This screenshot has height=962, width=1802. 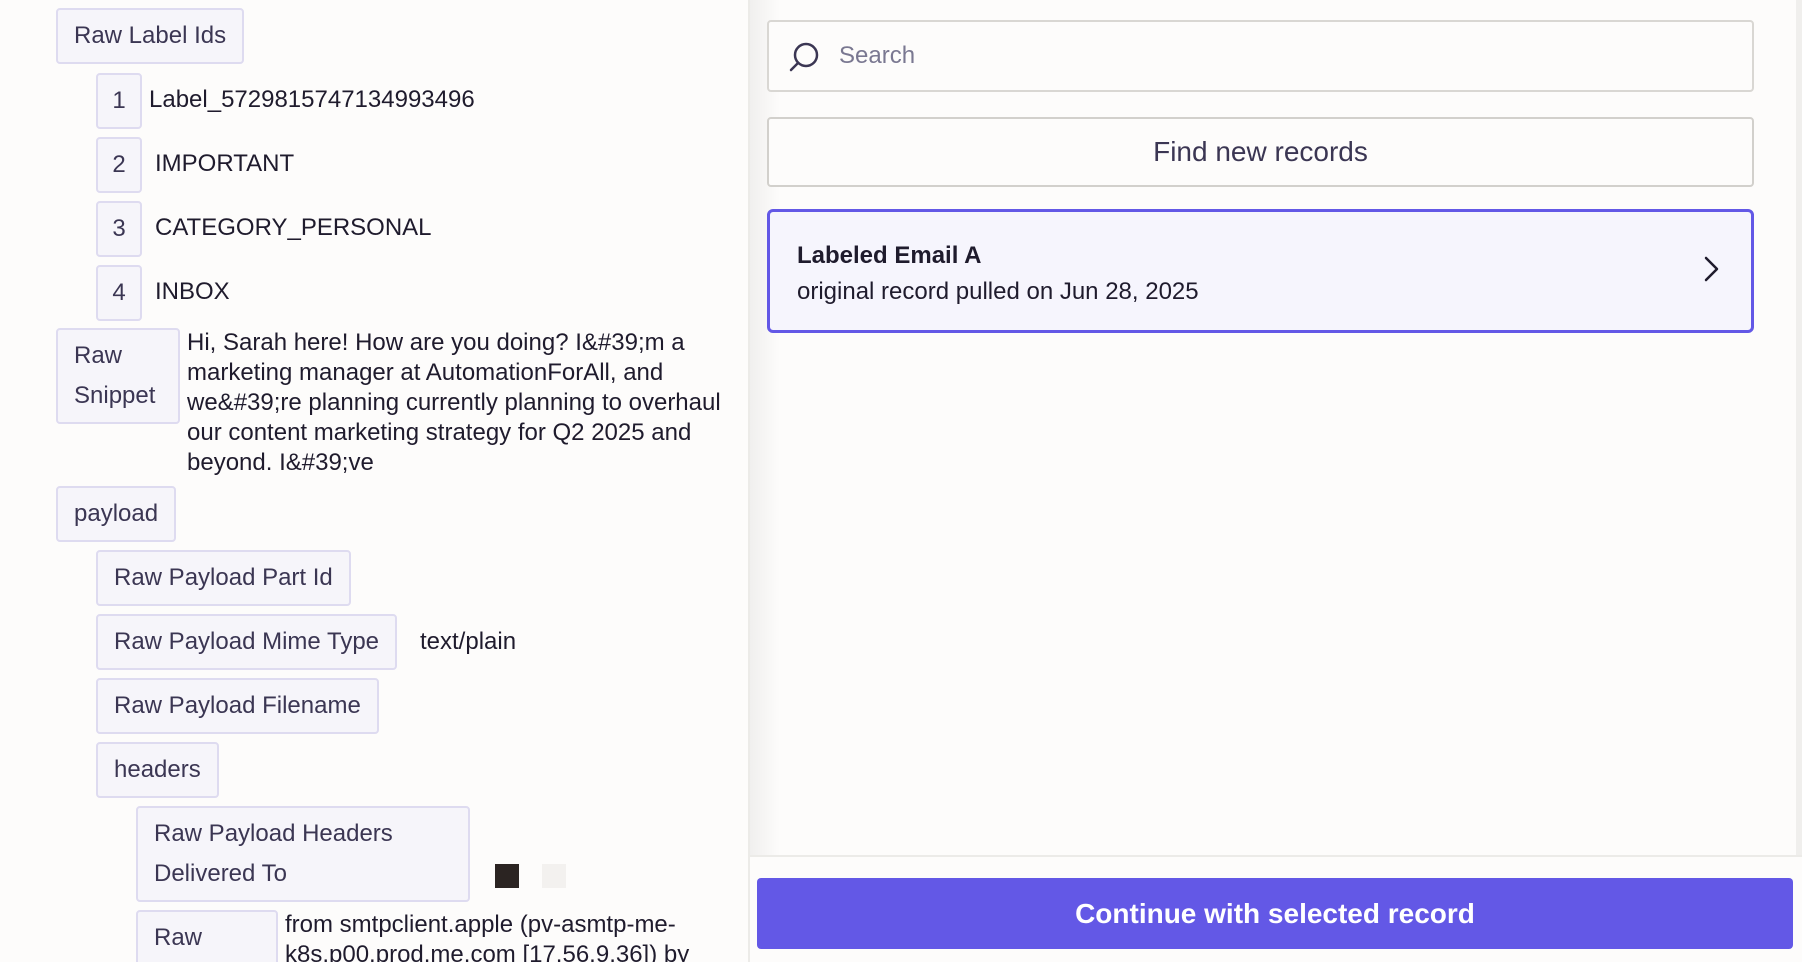 I want to click on raw-snippet-key: Raw Snippet, so click(x=118, y=376).